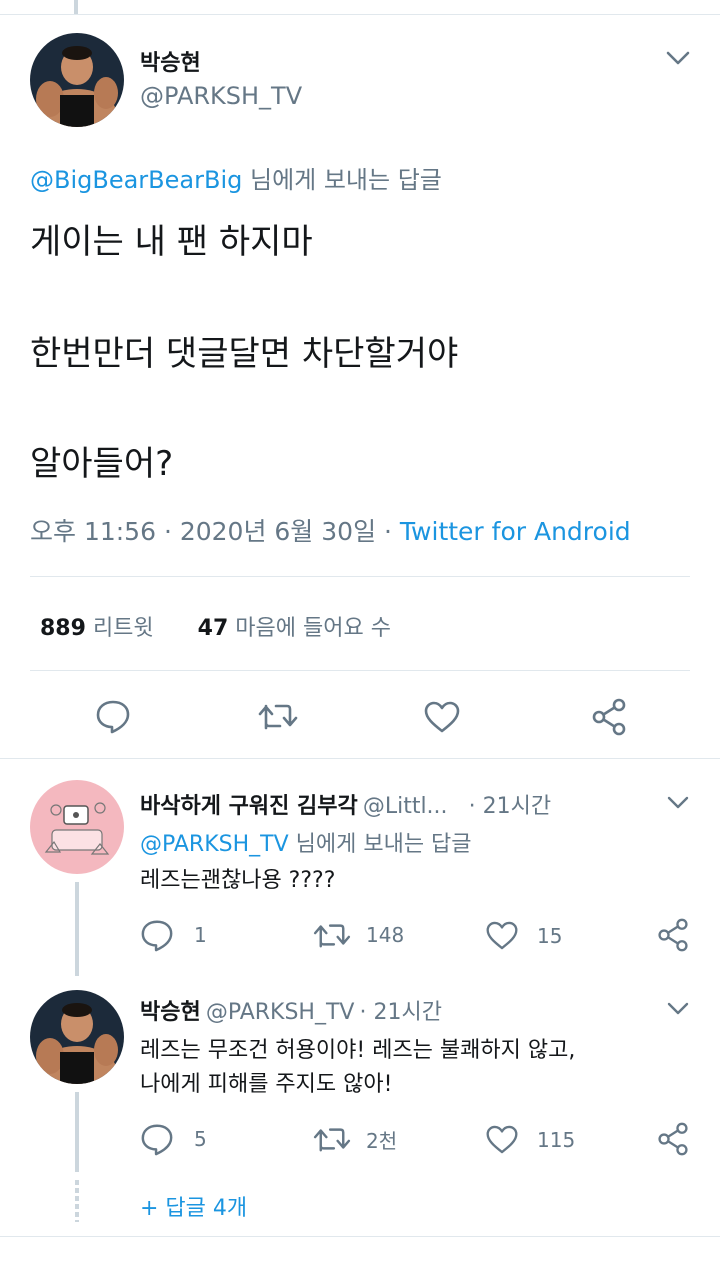 The width and height of the screenshot is (720, 1262). What do you see at coordinates (556, 1139) in the screenshot?
I see `like-count: 115` at bounding box center [556, 1139].